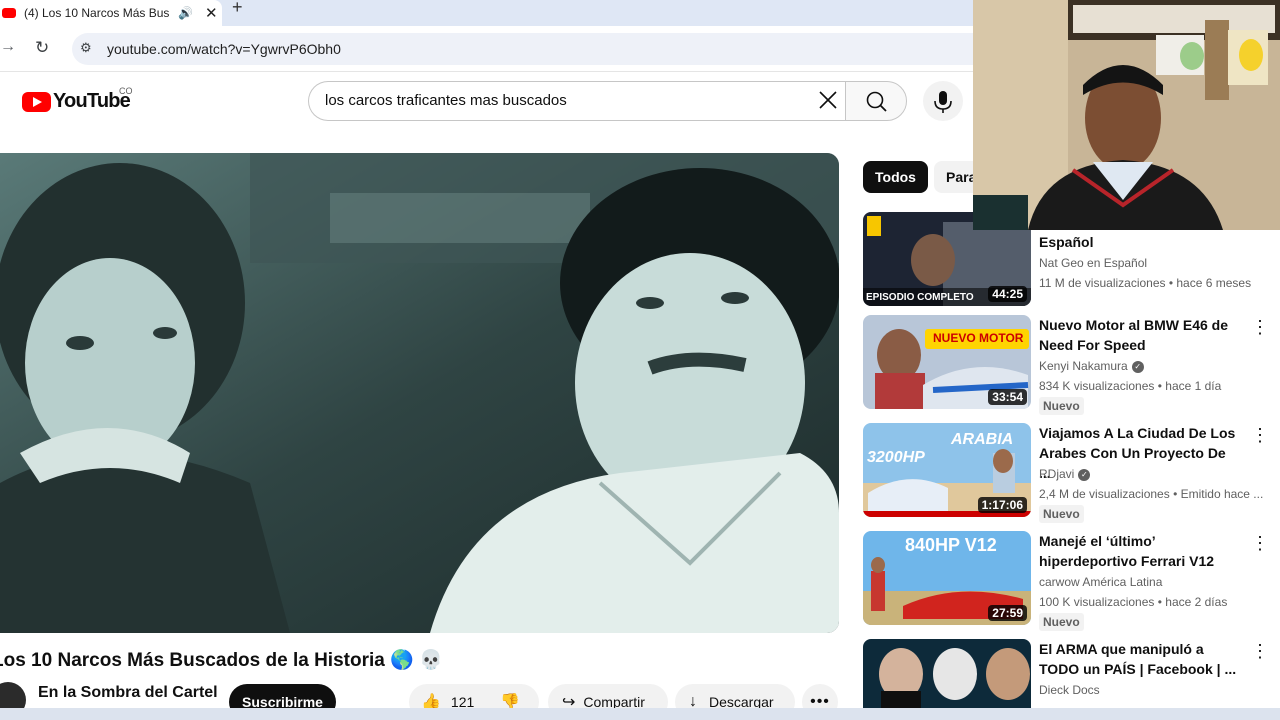 The height and width of the screenshot is (720, 1280). I want to click on voice-search-button, so click(943, 101).